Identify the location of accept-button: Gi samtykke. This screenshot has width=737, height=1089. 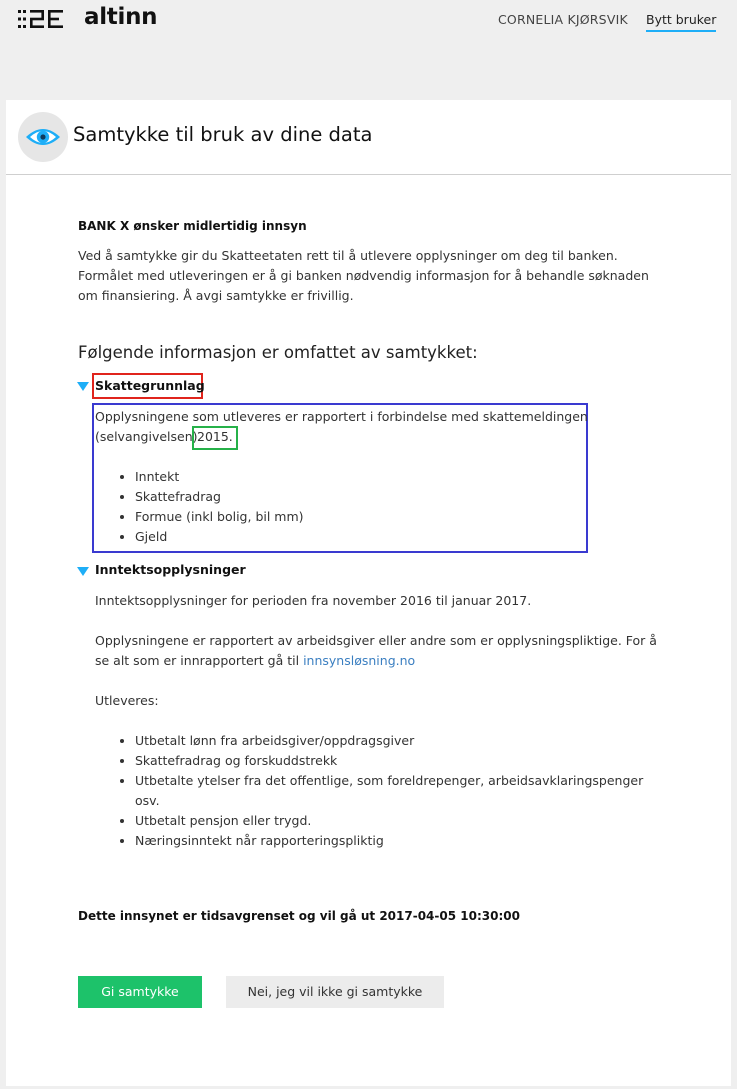
(140, 992).